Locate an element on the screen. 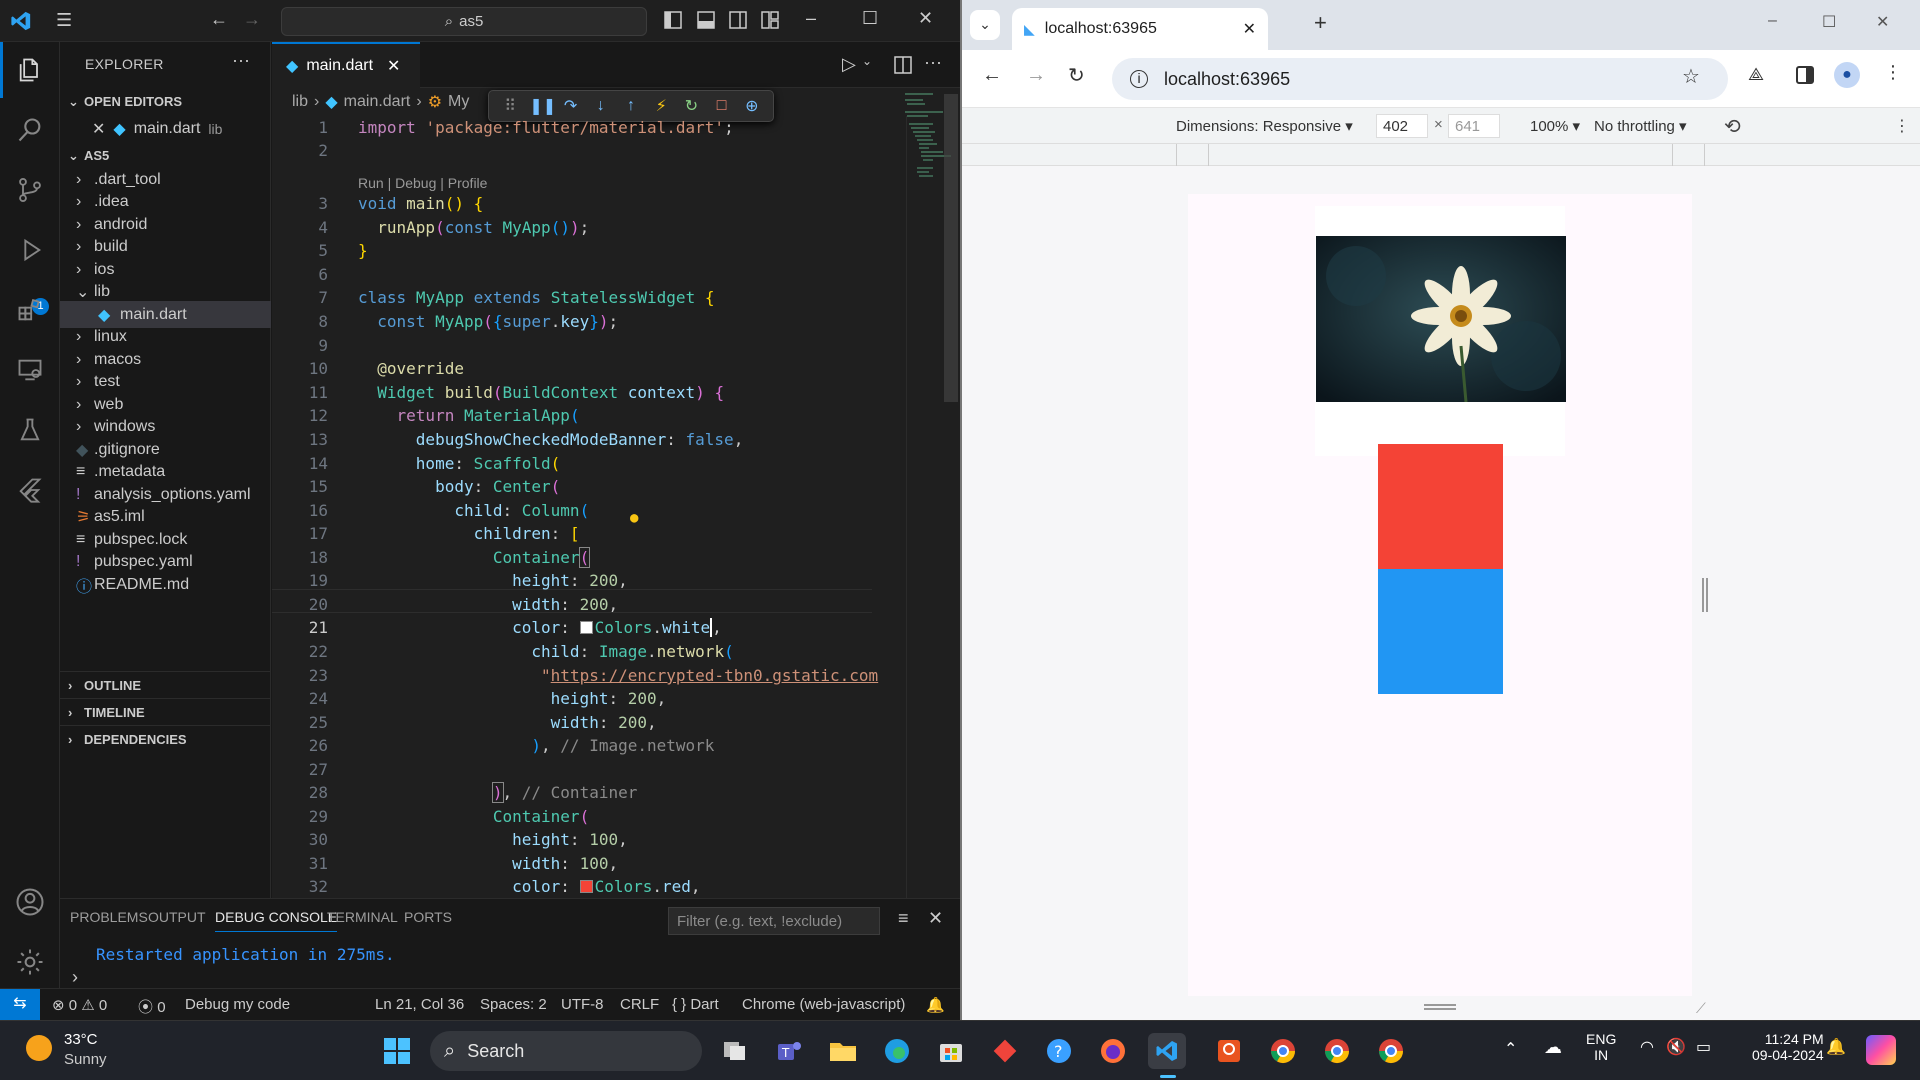 The image size is (1920, 1080). console-filter-input: Filter (e.g. text, !exclude) is located at coordinates (774, 921).